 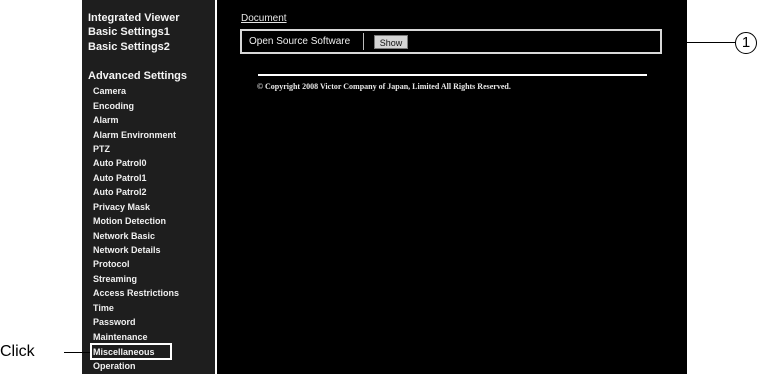 I want to click on open-source-software-label: Open Source Software, so click(x=300, y=41).